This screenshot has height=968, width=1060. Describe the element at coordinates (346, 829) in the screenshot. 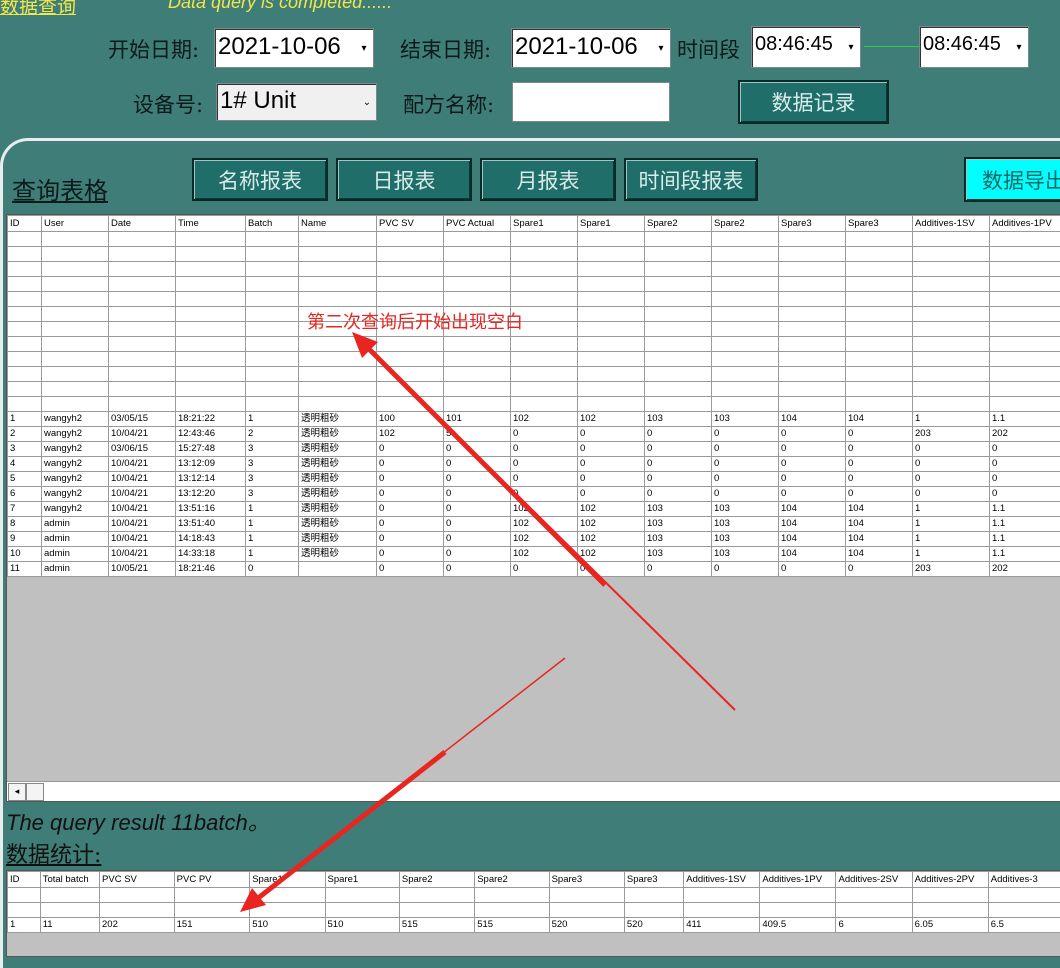

I see `arrow-down-left` at that location.